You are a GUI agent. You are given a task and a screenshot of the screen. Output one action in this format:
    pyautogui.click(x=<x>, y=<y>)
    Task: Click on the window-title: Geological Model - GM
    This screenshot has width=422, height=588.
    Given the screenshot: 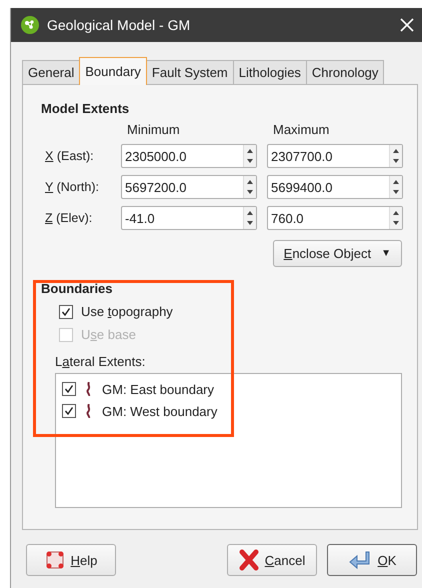 What is the action you would take?
    pyautogui.click(x=119, y=25)
    